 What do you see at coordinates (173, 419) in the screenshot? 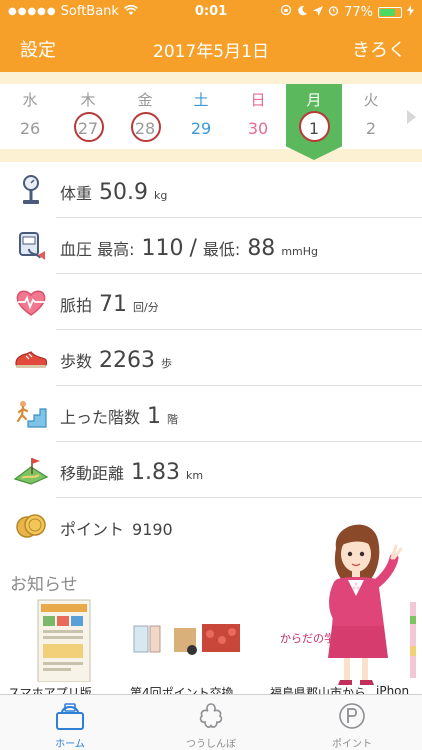
I see `metric-unit: 階` at bounding box center [173, 419].